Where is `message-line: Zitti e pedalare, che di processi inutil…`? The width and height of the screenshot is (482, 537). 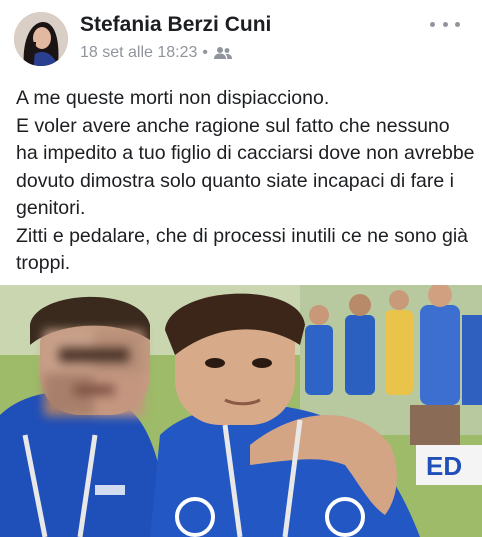
message-line: Zitti e pedalare, che di processi inutil… is located at coordinates (242, 249).